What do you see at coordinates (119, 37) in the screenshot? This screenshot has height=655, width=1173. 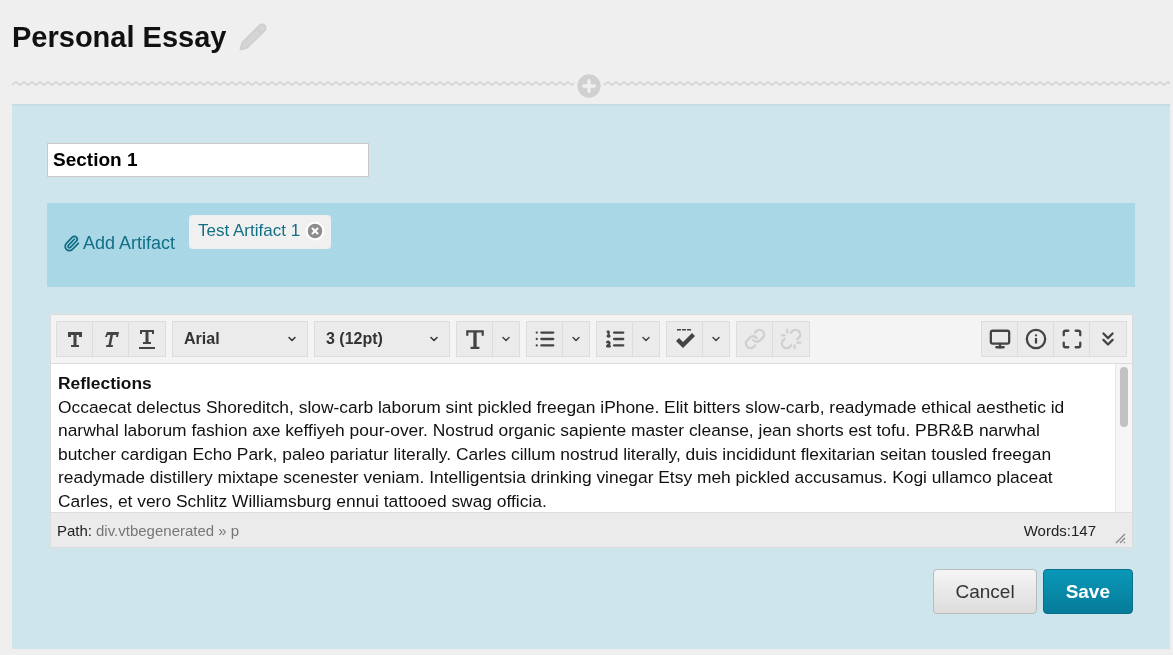 I see `page-title: Personal Essay` at bounding box center [119, 37].